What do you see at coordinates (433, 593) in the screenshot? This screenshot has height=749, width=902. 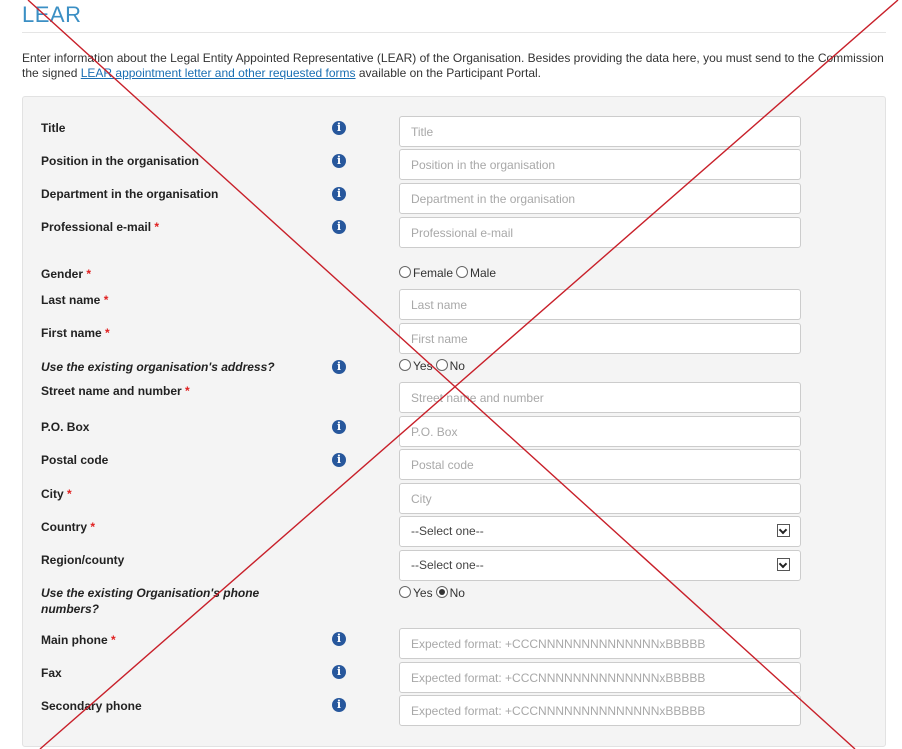 I see `use-phones-radio-group: Yes No` at bounding box center [433, 593].